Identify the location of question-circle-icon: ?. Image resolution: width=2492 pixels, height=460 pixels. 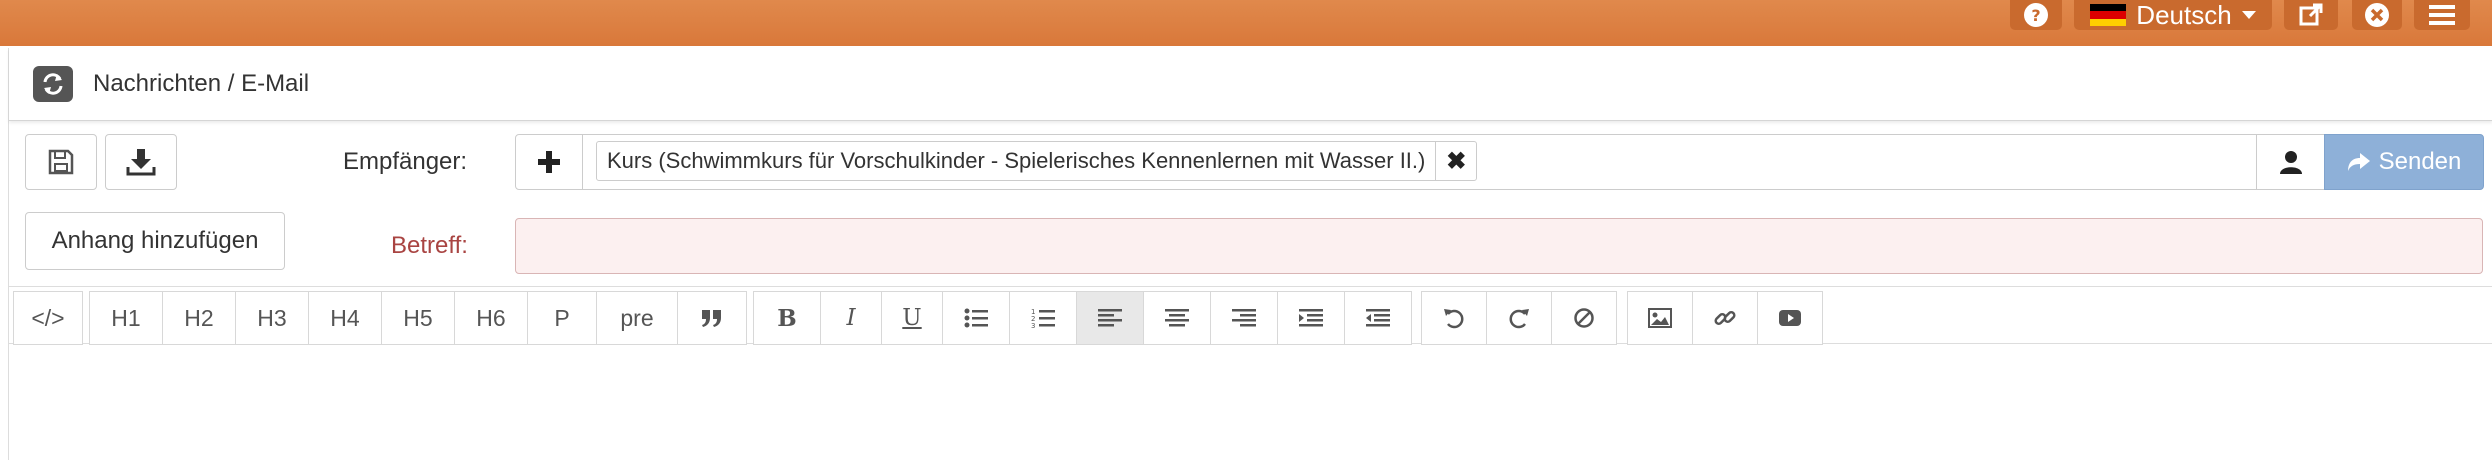
(2036, 15).